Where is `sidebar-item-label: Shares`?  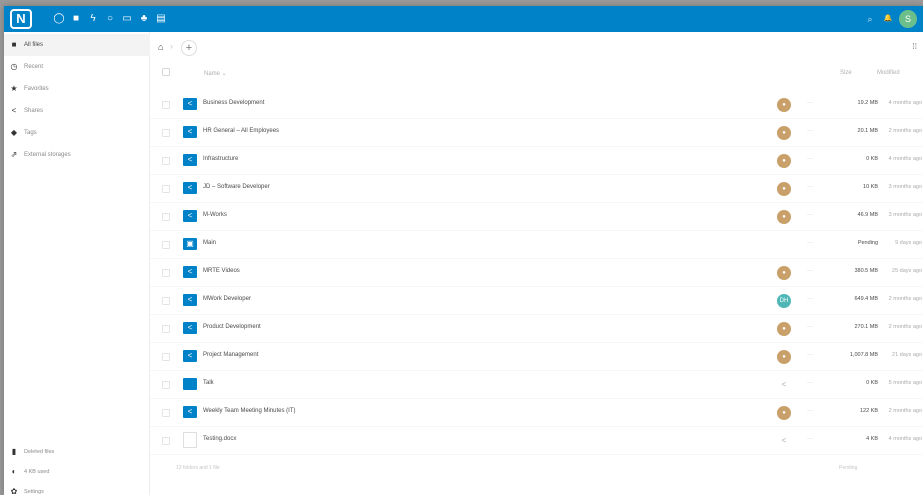
sidebar-item-label: Shares is located at coordinates (34, 111).